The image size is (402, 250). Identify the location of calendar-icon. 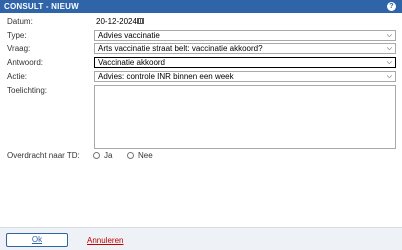
(140, 21).